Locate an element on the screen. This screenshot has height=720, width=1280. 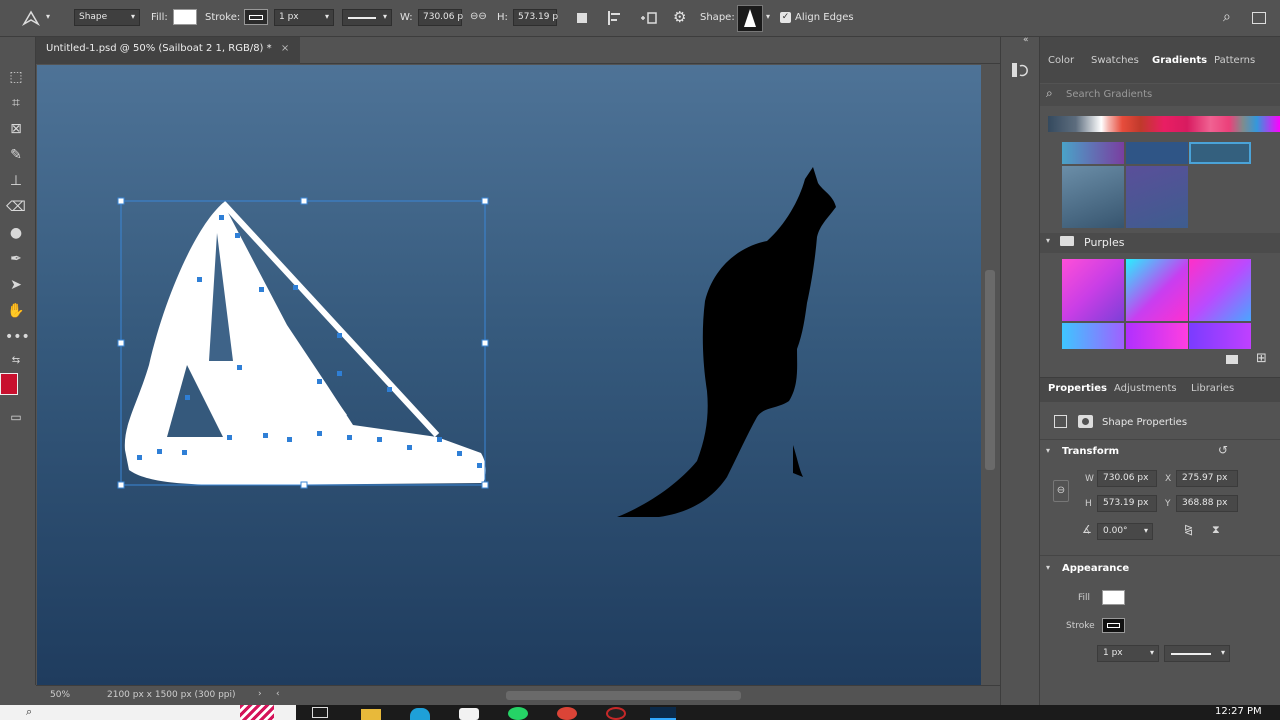
flip-horizontal-icon: ⧎ is located at coordinates (1188, 529).